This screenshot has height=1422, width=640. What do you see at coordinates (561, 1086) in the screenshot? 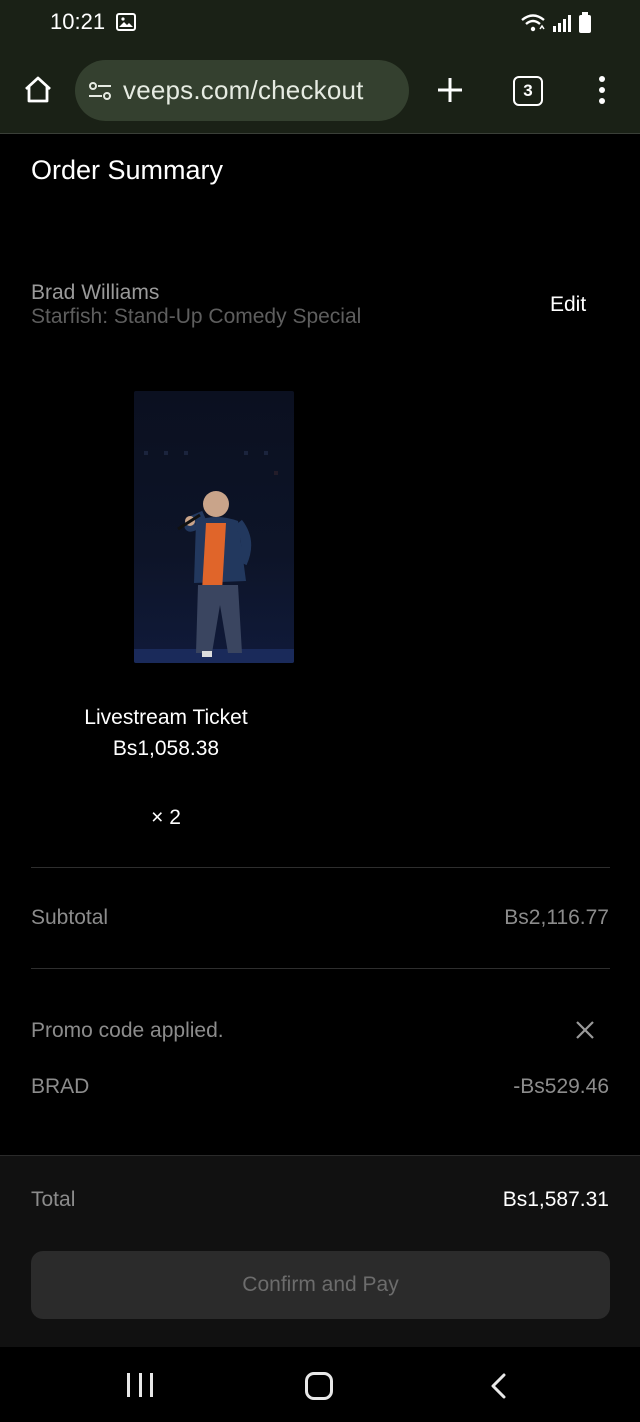
I see `promo-discount: -Bs529.46` at bounding box center [561, 1086].